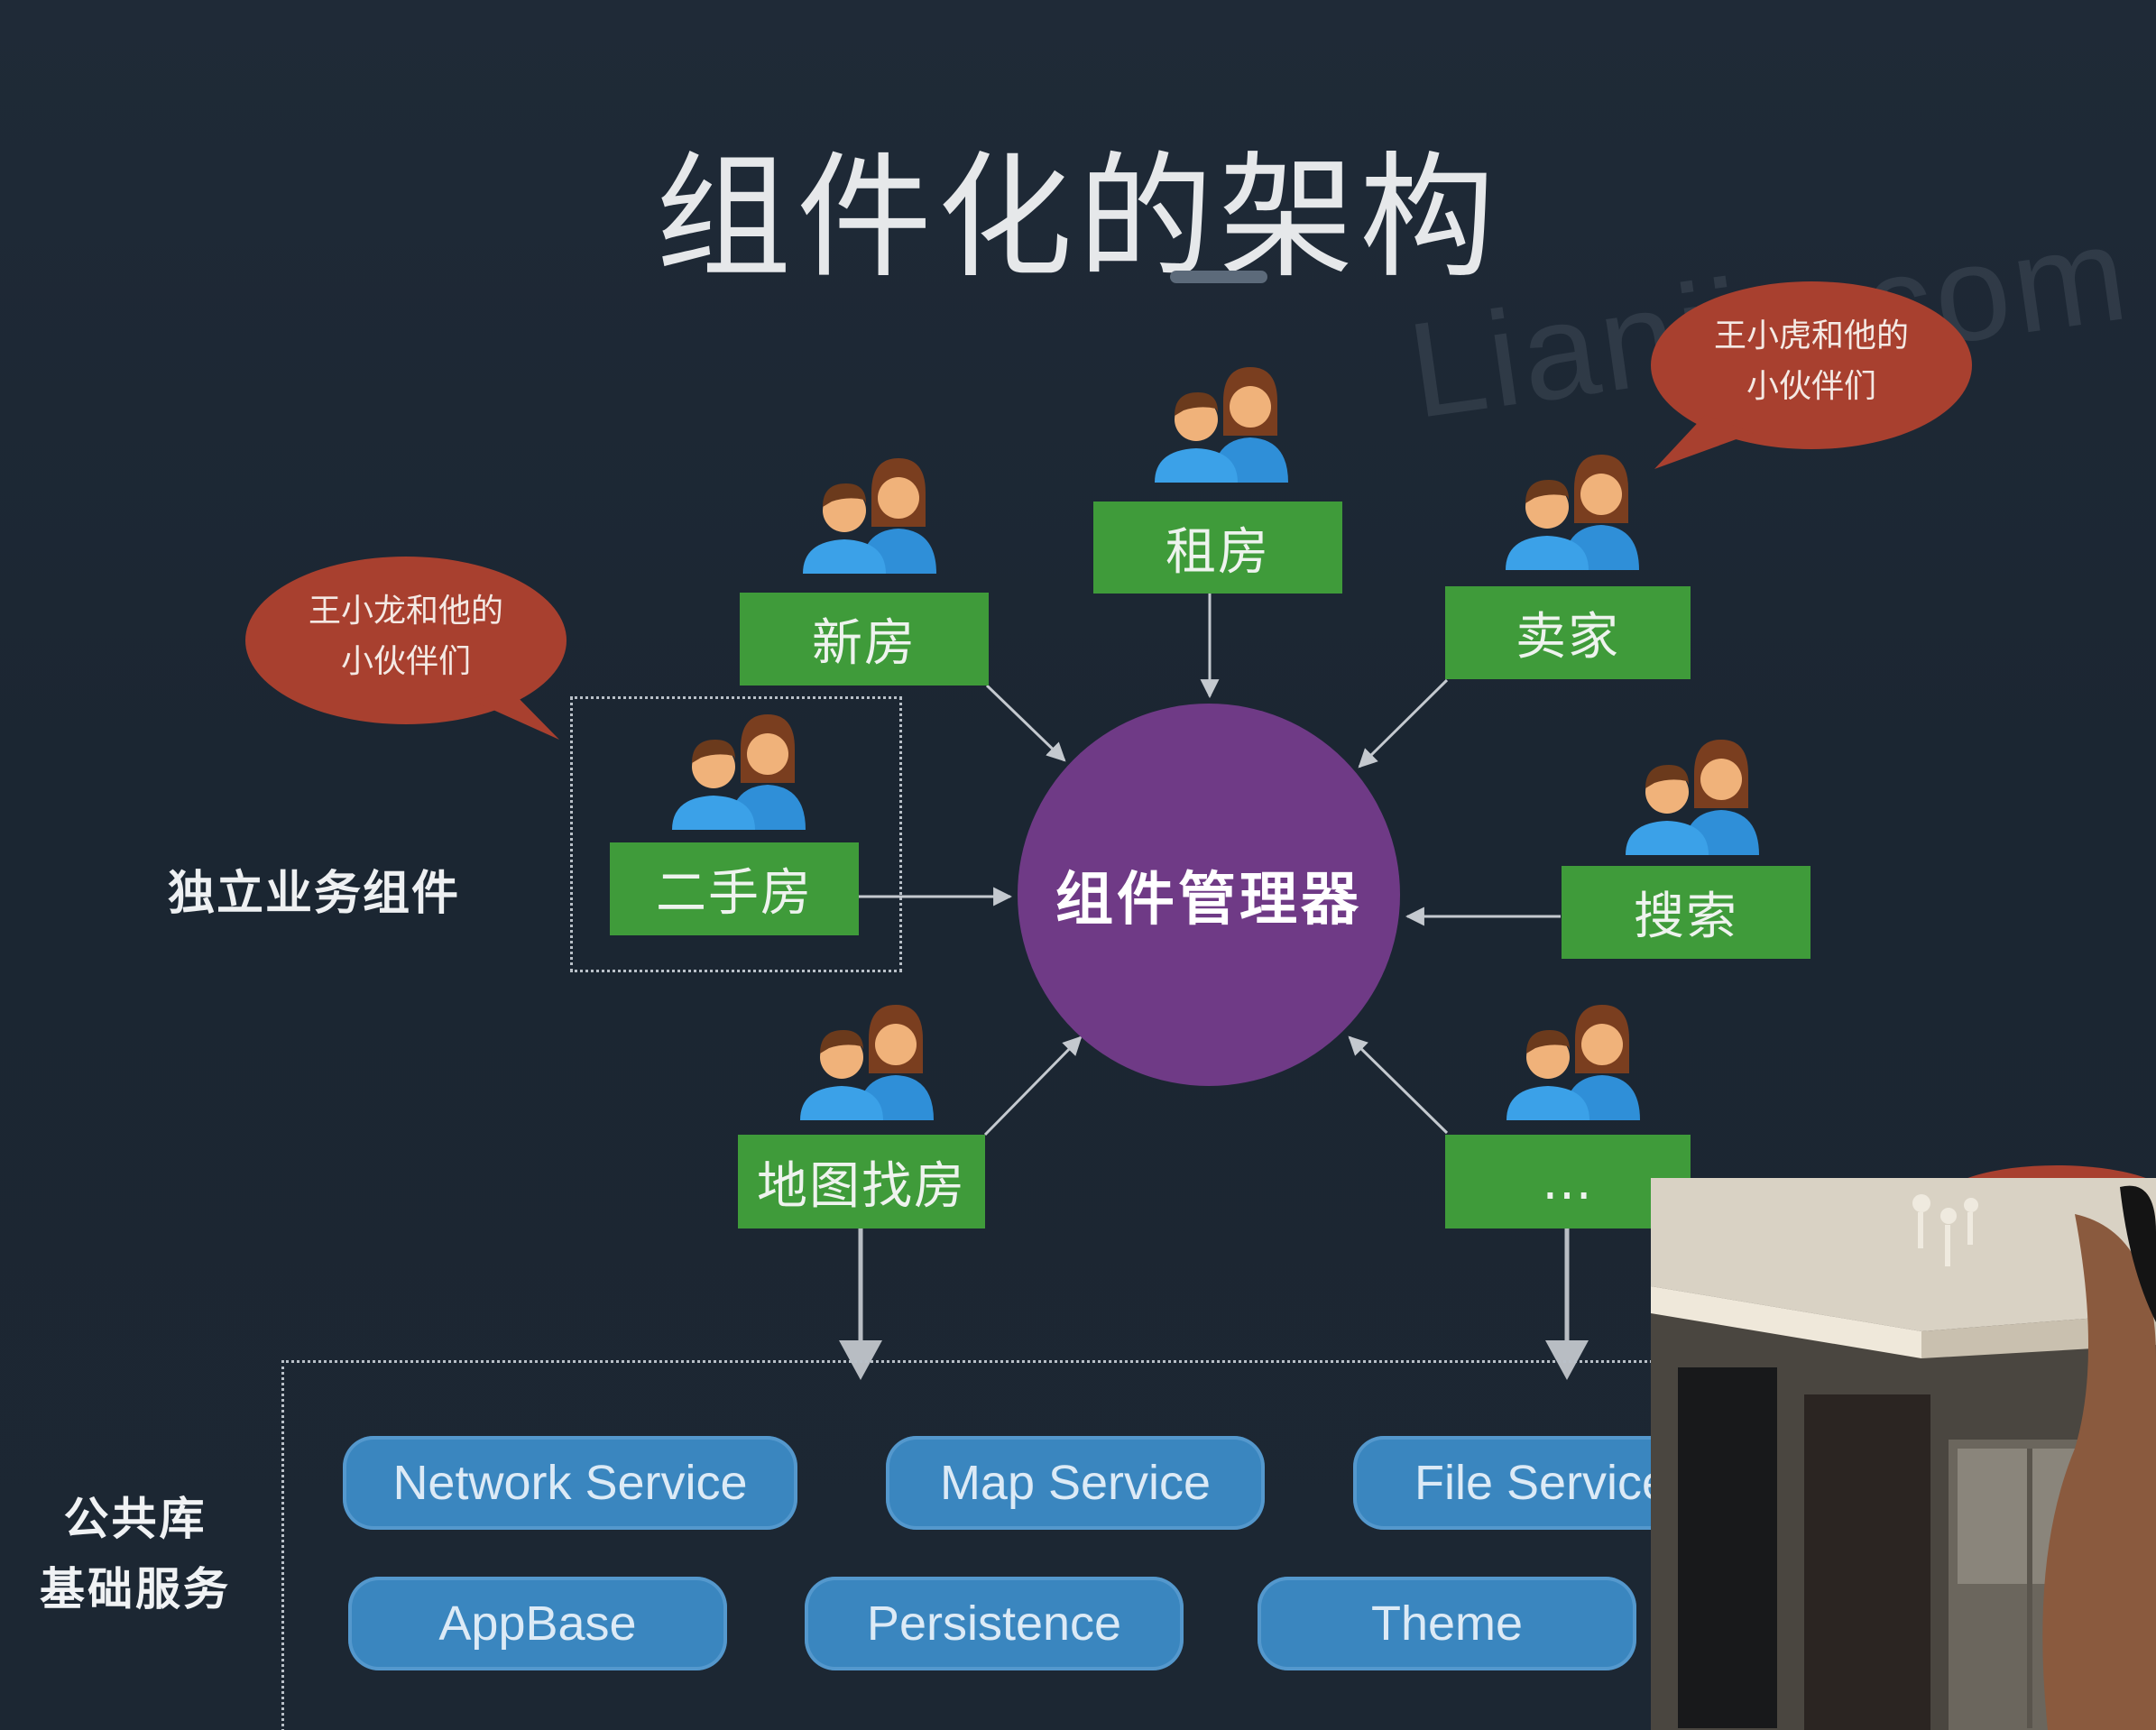 The image size is (2156, 1730). Describe the element at coordinates (135, 1554) in the screenshot. I see `library-label: 公共库 基础服务` at that location.